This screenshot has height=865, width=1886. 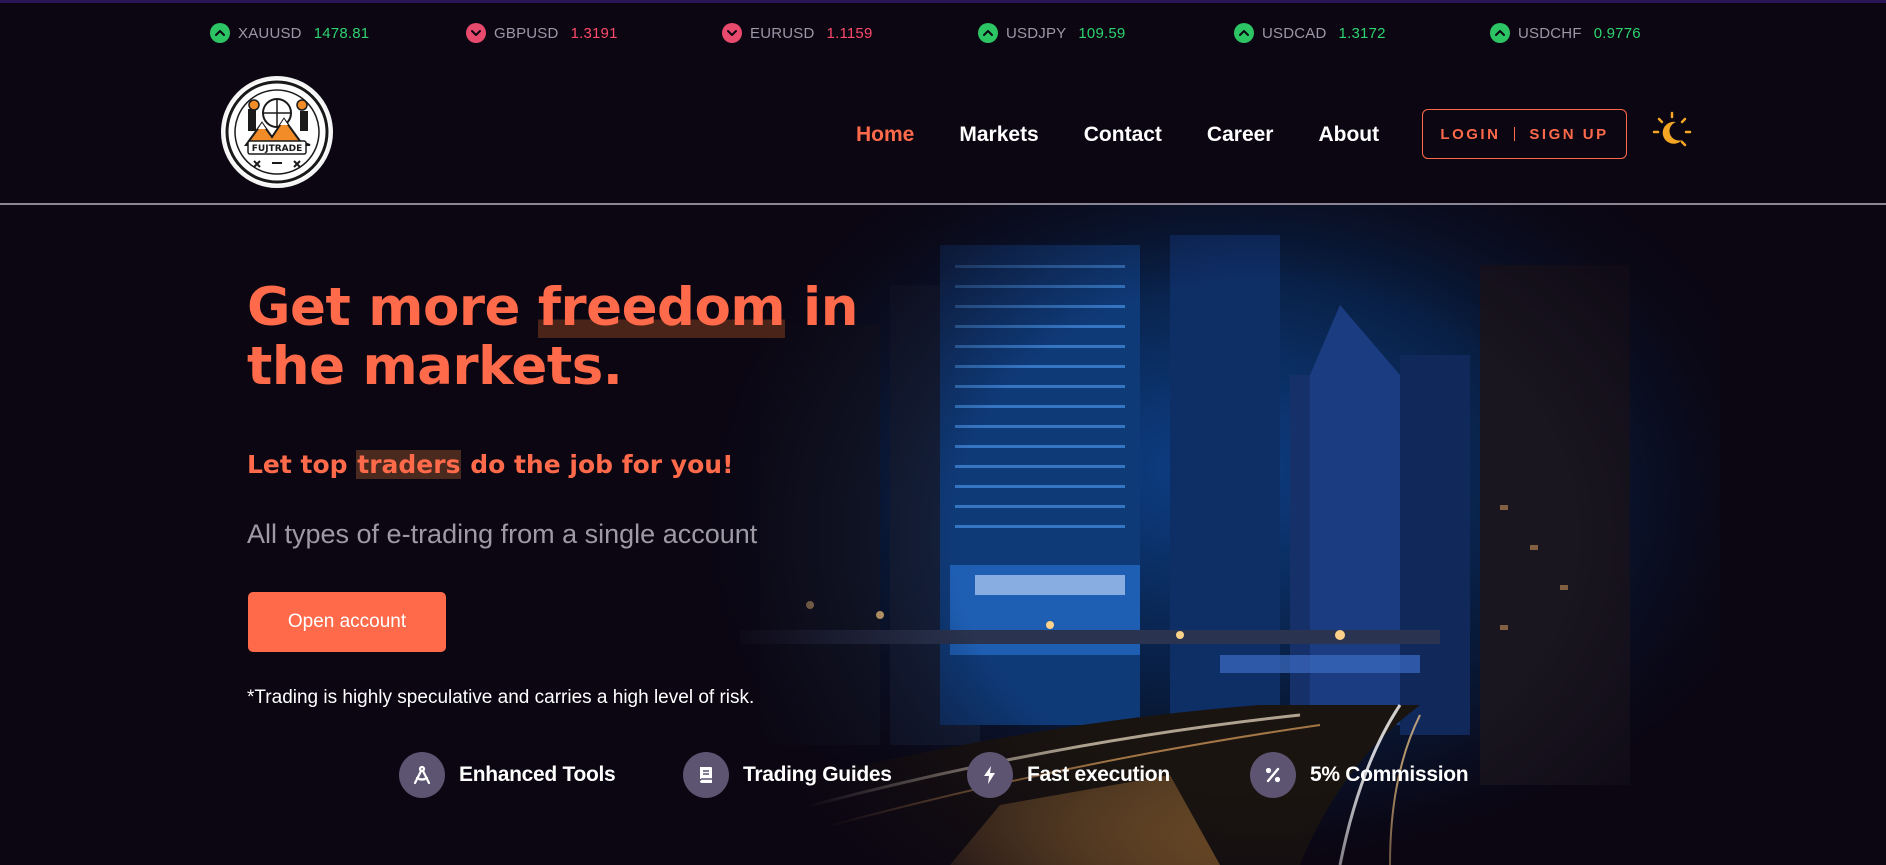 I want to click on top-accent-line, so click(x=943, y=1).